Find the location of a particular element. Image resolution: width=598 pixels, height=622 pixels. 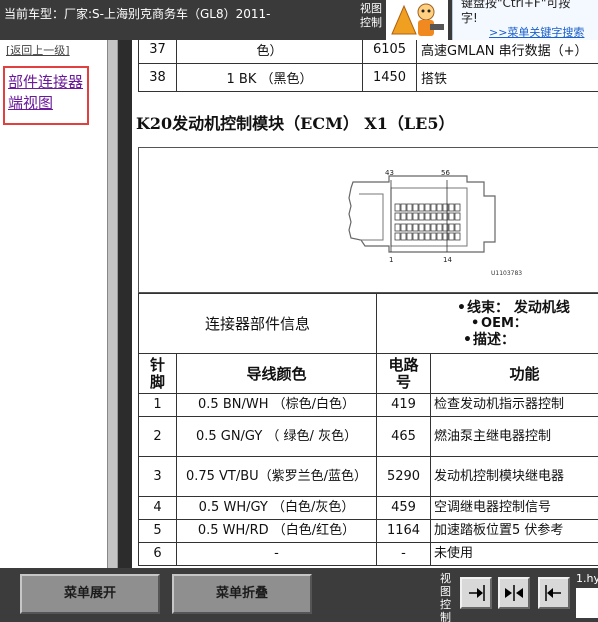

table-row: 2 0.5 GN/GY （ 绿色/ 灰色） 465 燃油泵主继电器控制 is located at coordinates (368, 436).